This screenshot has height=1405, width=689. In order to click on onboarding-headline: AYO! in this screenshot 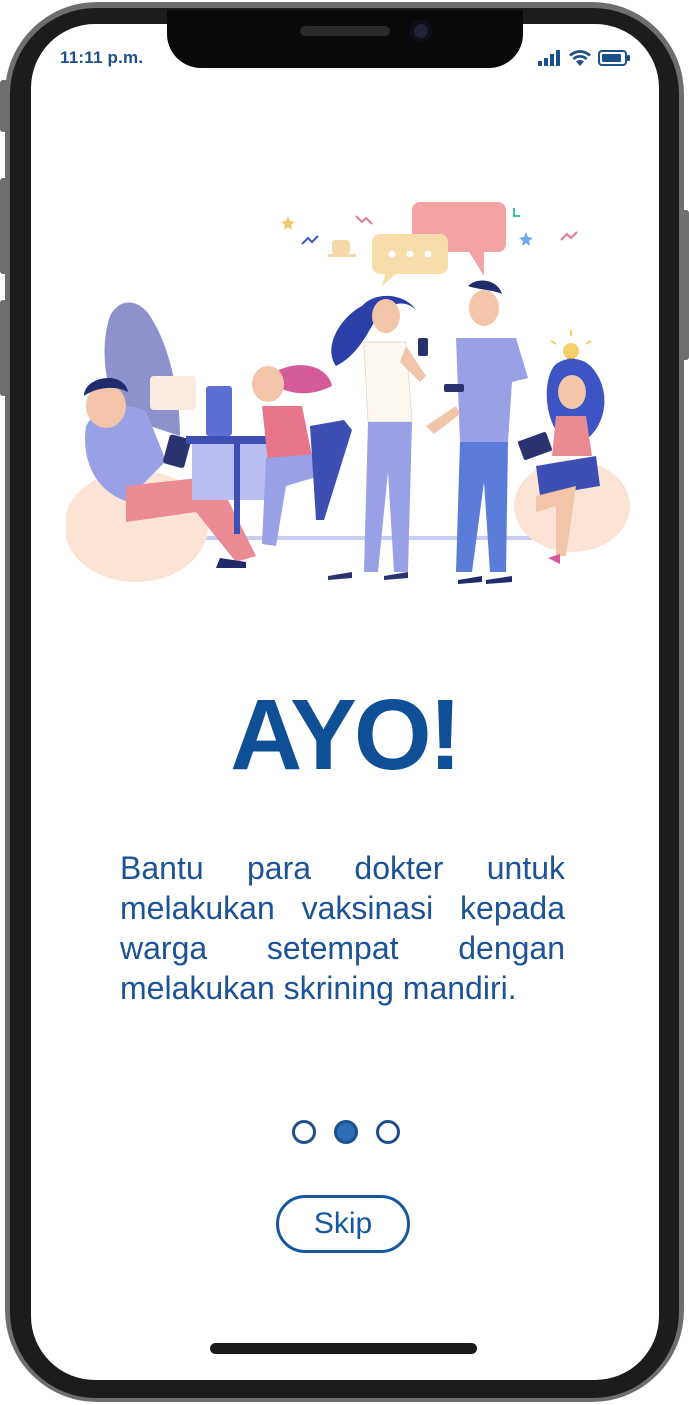, I will do `click(346, 735)`.